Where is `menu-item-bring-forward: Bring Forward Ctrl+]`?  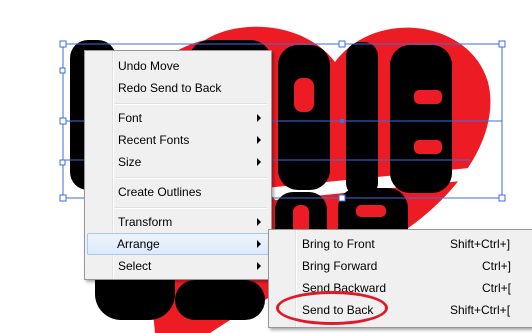
menu-item-bring-forward: Bring Forward Ctrl+] is located at coordinates (400, 266).